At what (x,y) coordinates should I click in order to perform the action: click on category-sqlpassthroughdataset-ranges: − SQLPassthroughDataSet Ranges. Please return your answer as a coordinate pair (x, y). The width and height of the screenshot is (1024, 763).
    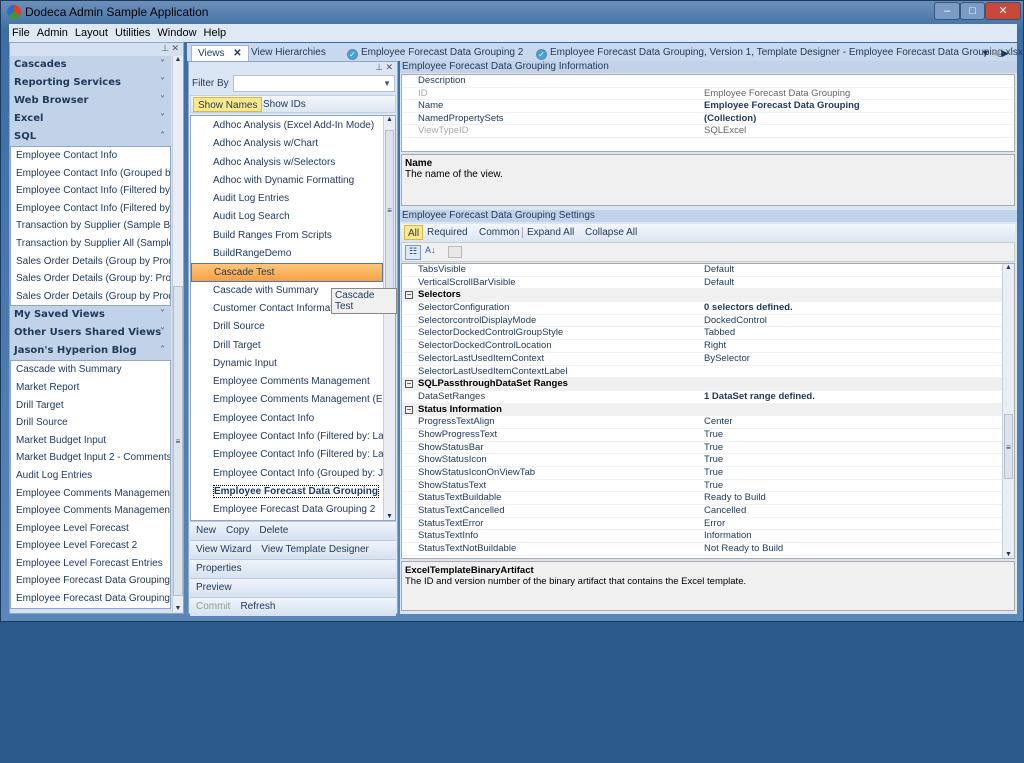
    Looking at the image, I should click on (702, 384).